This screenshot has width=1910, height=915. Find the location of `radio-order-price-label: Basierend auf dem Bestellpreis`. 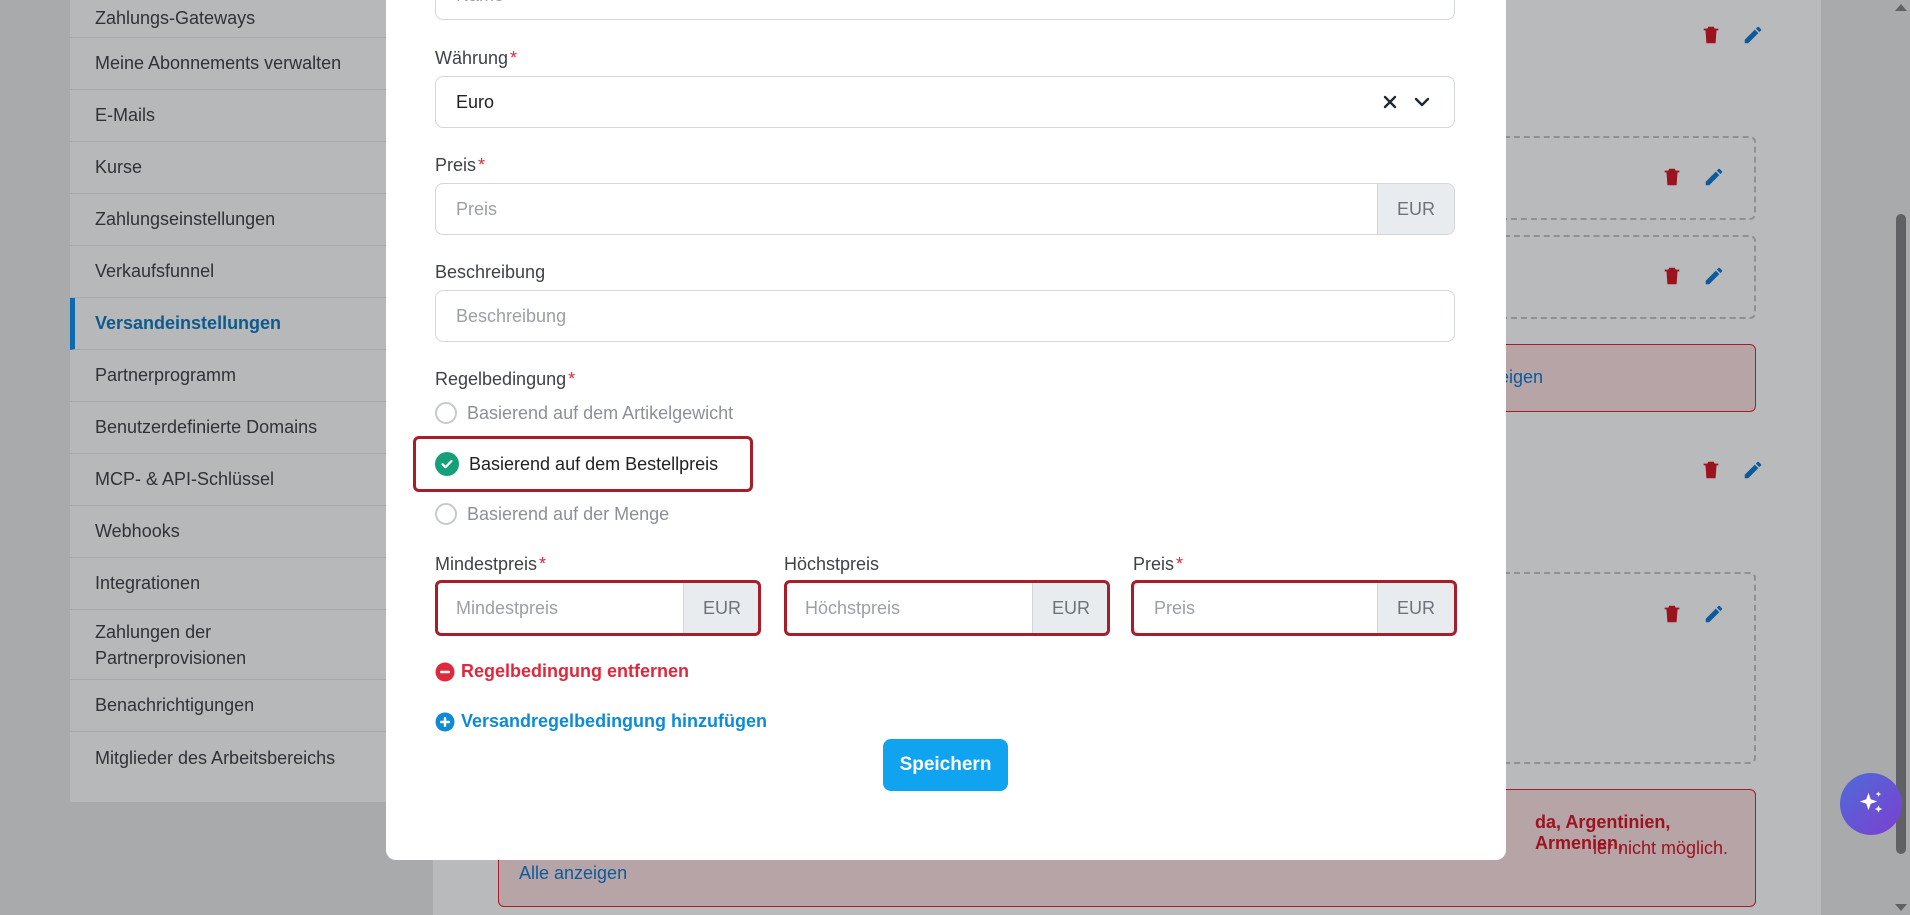

radio-order-price-label: Basierend auf dem Bestellpreis is located at coordinates (594, 463).